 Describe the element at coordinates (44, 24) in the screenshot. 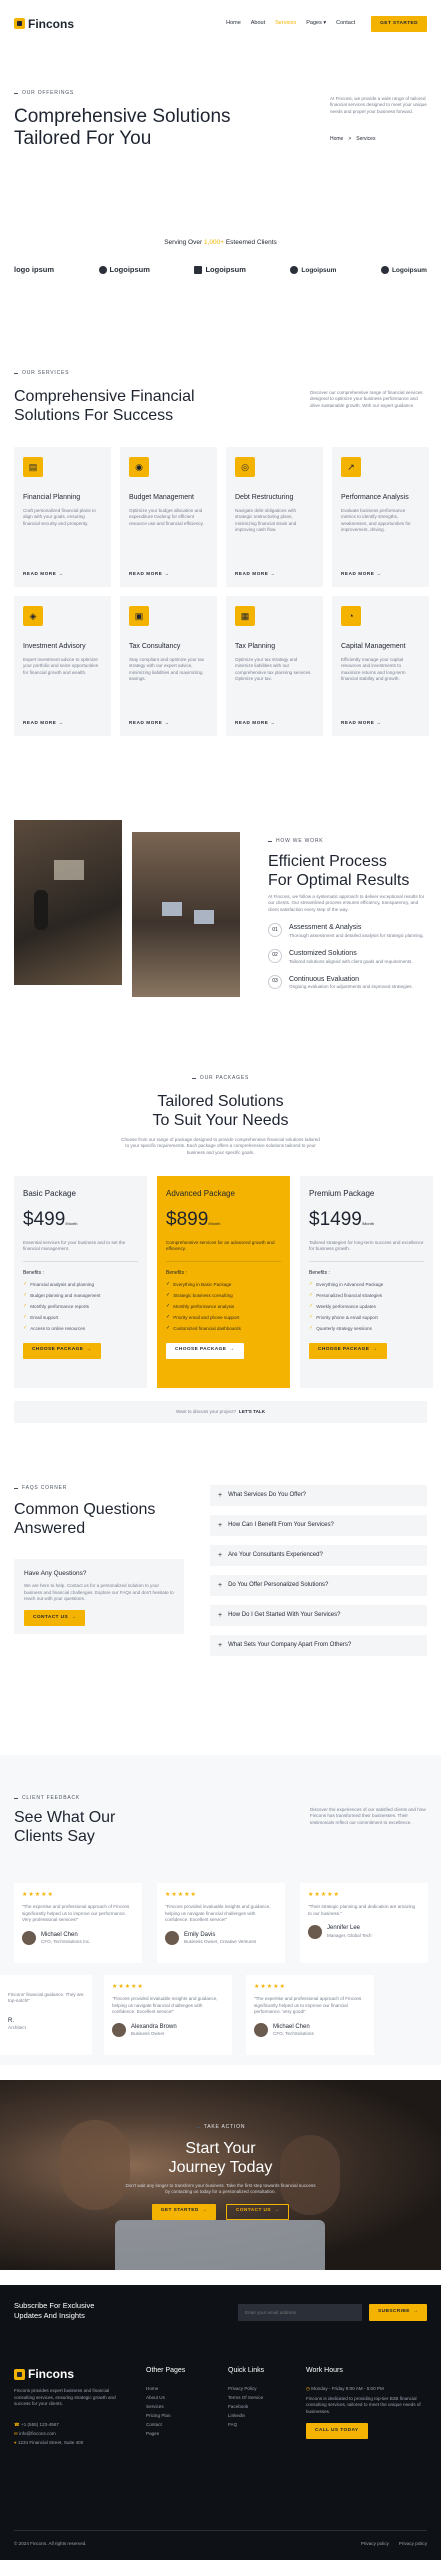

I see `brand-logo: Fincons` at that location.